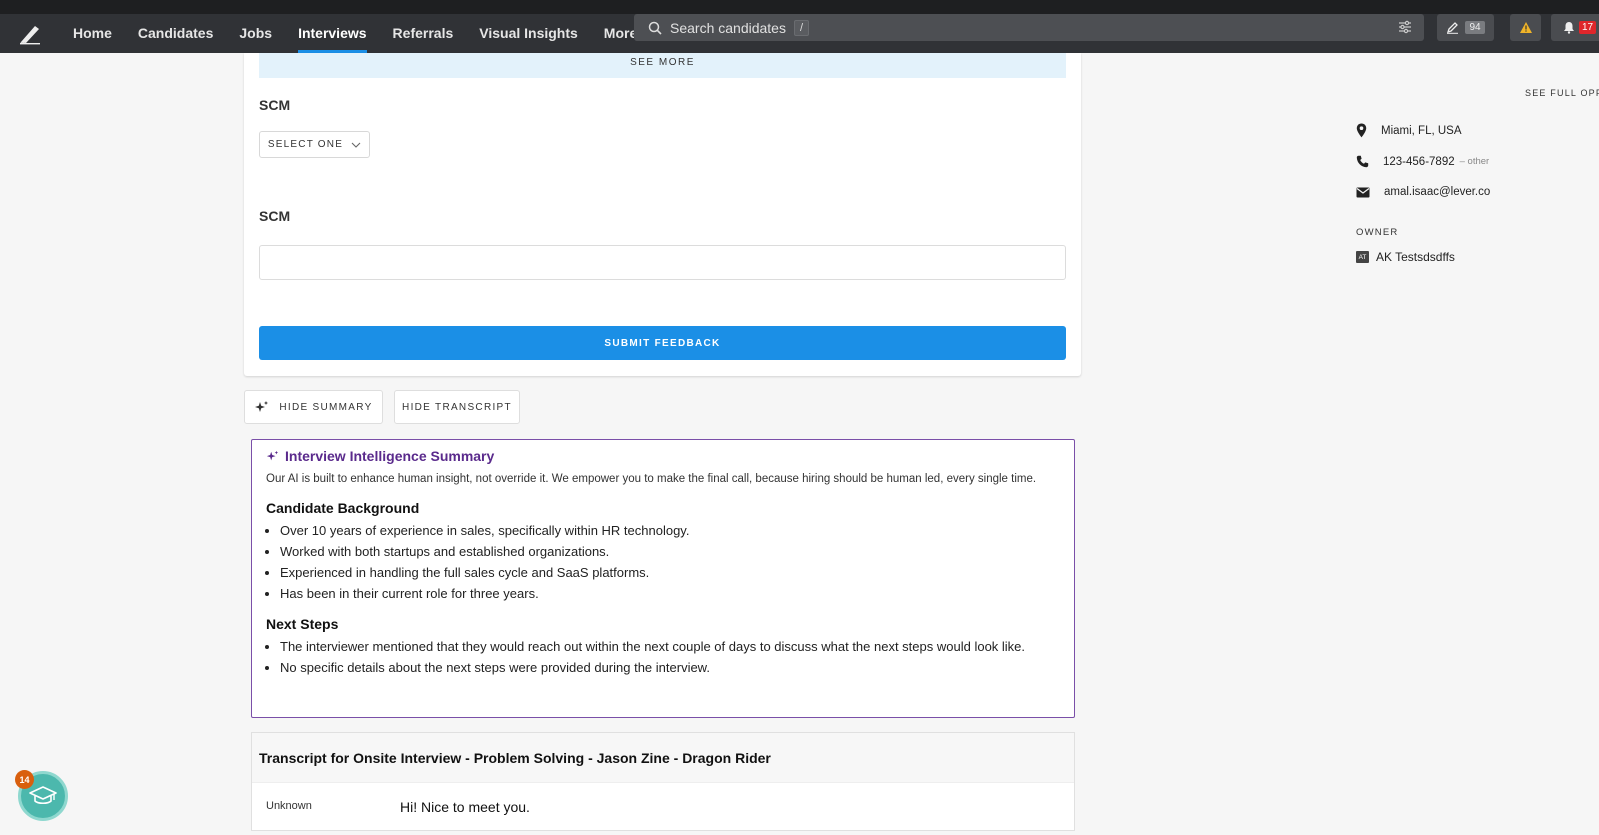 Image resolution: width=1599 pixels, height=835 pixels. I want to click on transcript-utterance: Hi! Nice to meet you., so click(465, 807).